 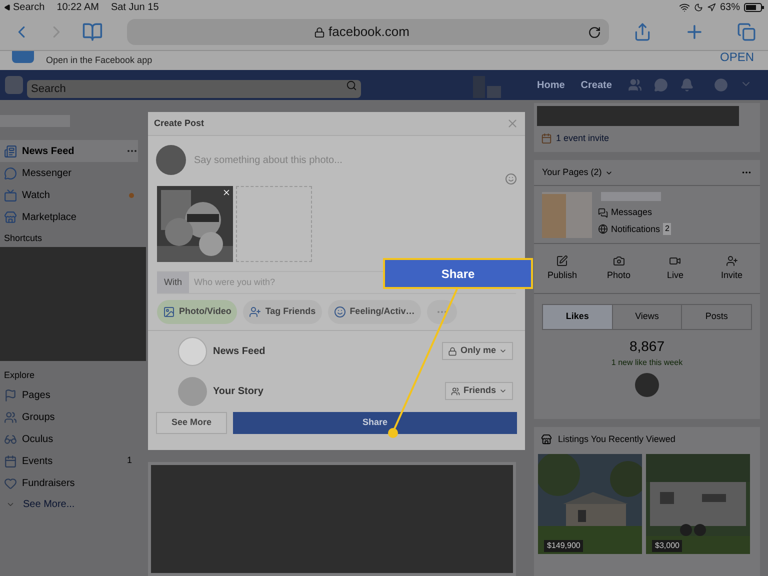 I want to click on messages-link: Messages, so click(x=631, y=213).